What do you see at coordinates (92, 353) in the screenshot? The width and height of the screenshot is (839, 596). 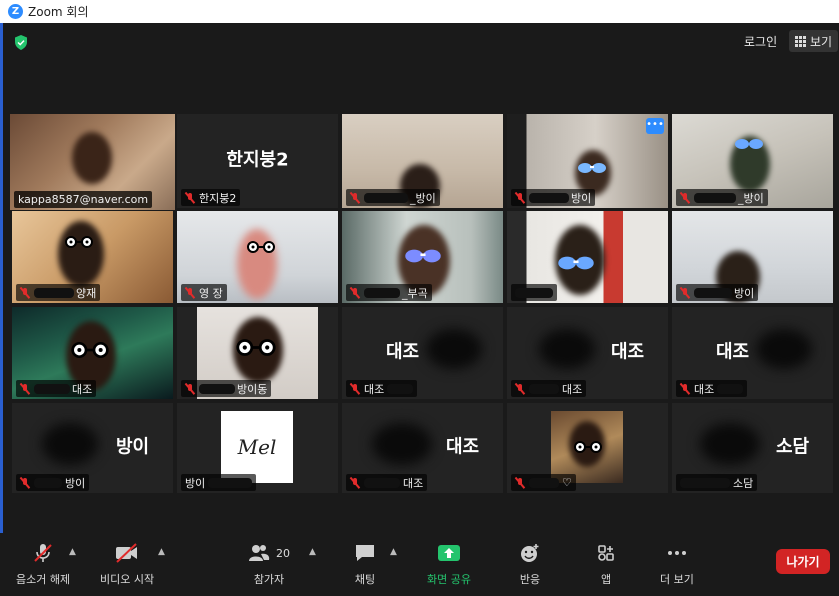 I see `participant-tile: 대조` at bounding box center [92, 353].